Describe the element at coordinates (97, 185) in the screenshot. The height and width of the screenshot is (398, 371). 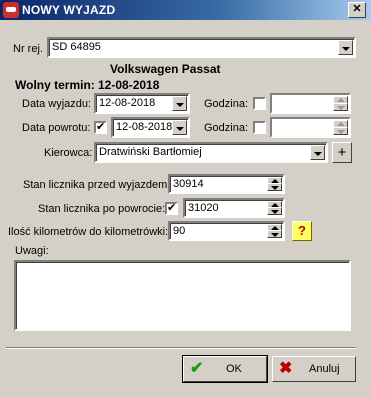
I see `odometer-start-label: Stan licznika przed wyjazdem:` at that location.